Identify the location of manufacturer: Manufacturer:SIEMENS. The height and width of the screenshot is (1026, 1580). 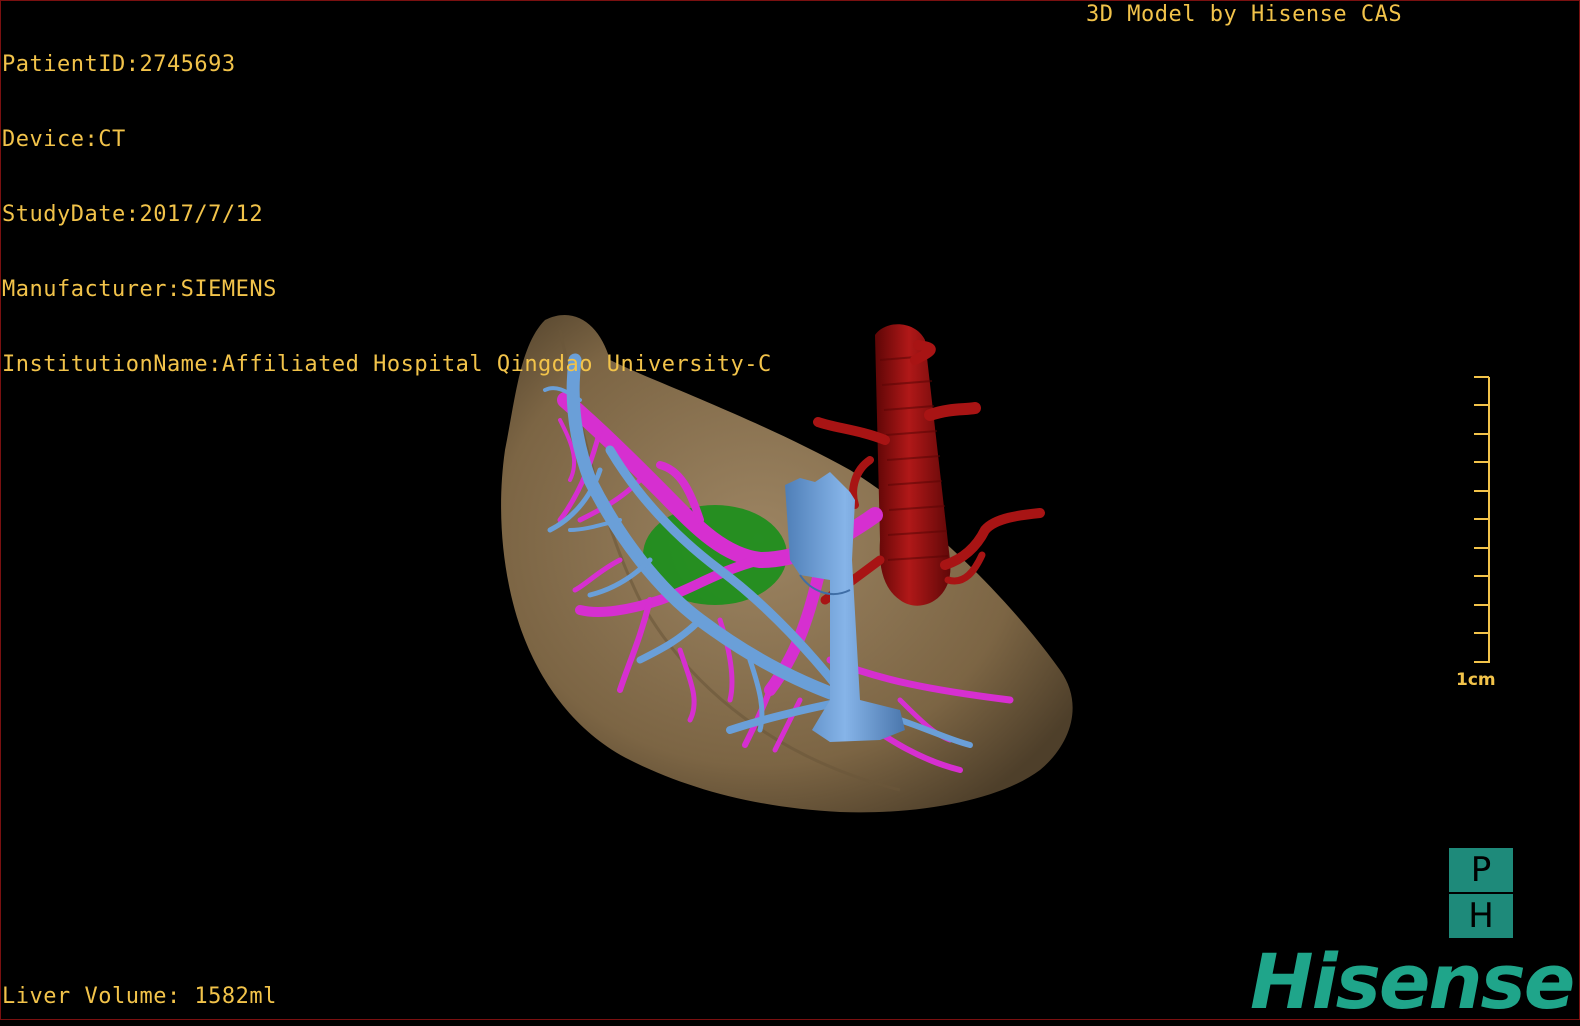
(139, 289).